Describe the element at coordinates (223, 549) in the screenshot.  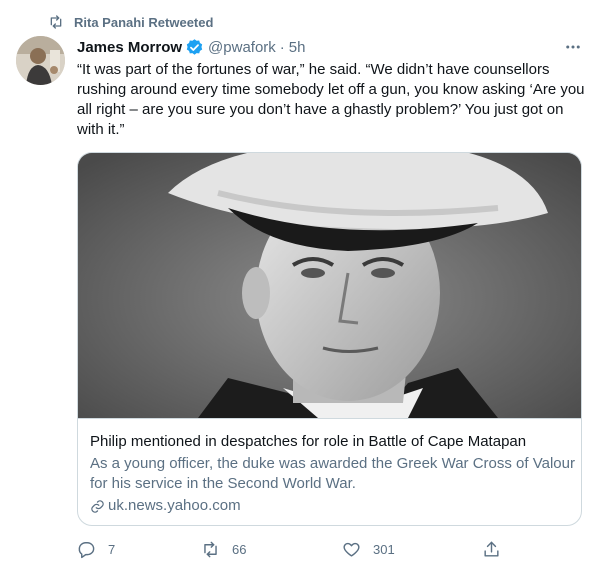
I see `retweet-button: 66` at that location.